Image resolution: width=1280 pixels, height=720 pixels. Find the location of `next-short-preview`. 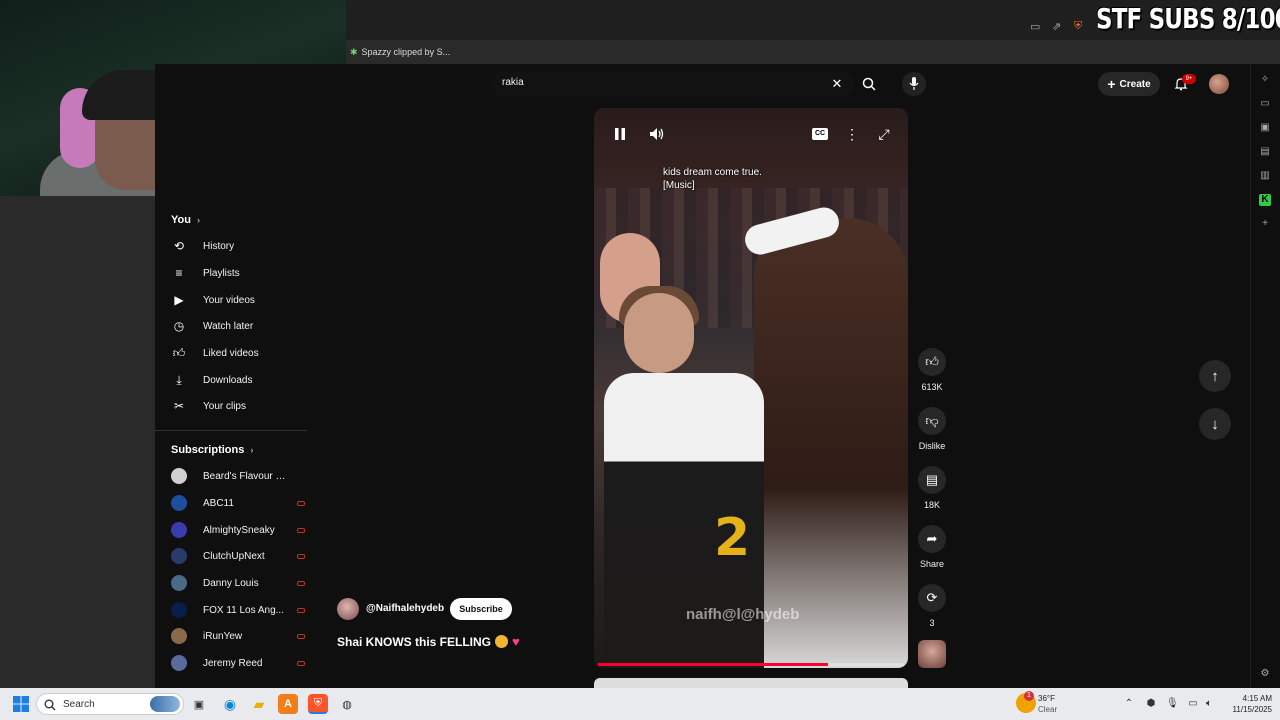

next-short-preview is located at coordinates (751, 683).